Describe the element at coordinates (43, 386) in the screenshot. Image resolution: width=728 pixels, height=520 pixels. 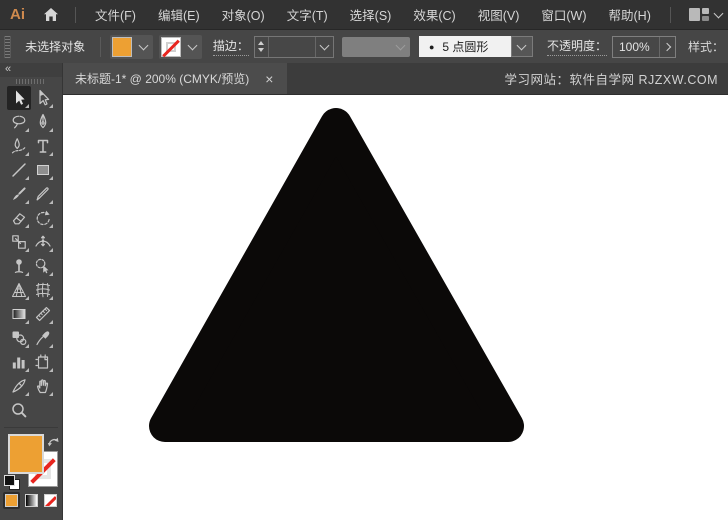
I see `hand-tool` at that location.